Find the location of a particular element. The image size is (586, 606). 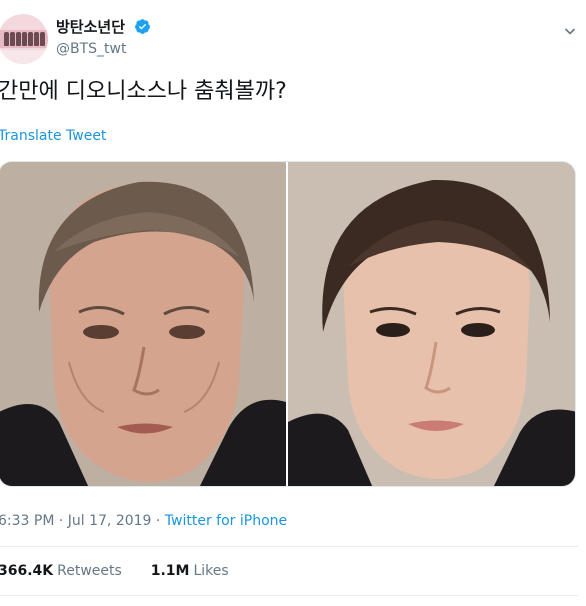

author-names: 방탄소년단 @BTS_twt is located at coordinates (103, 36).